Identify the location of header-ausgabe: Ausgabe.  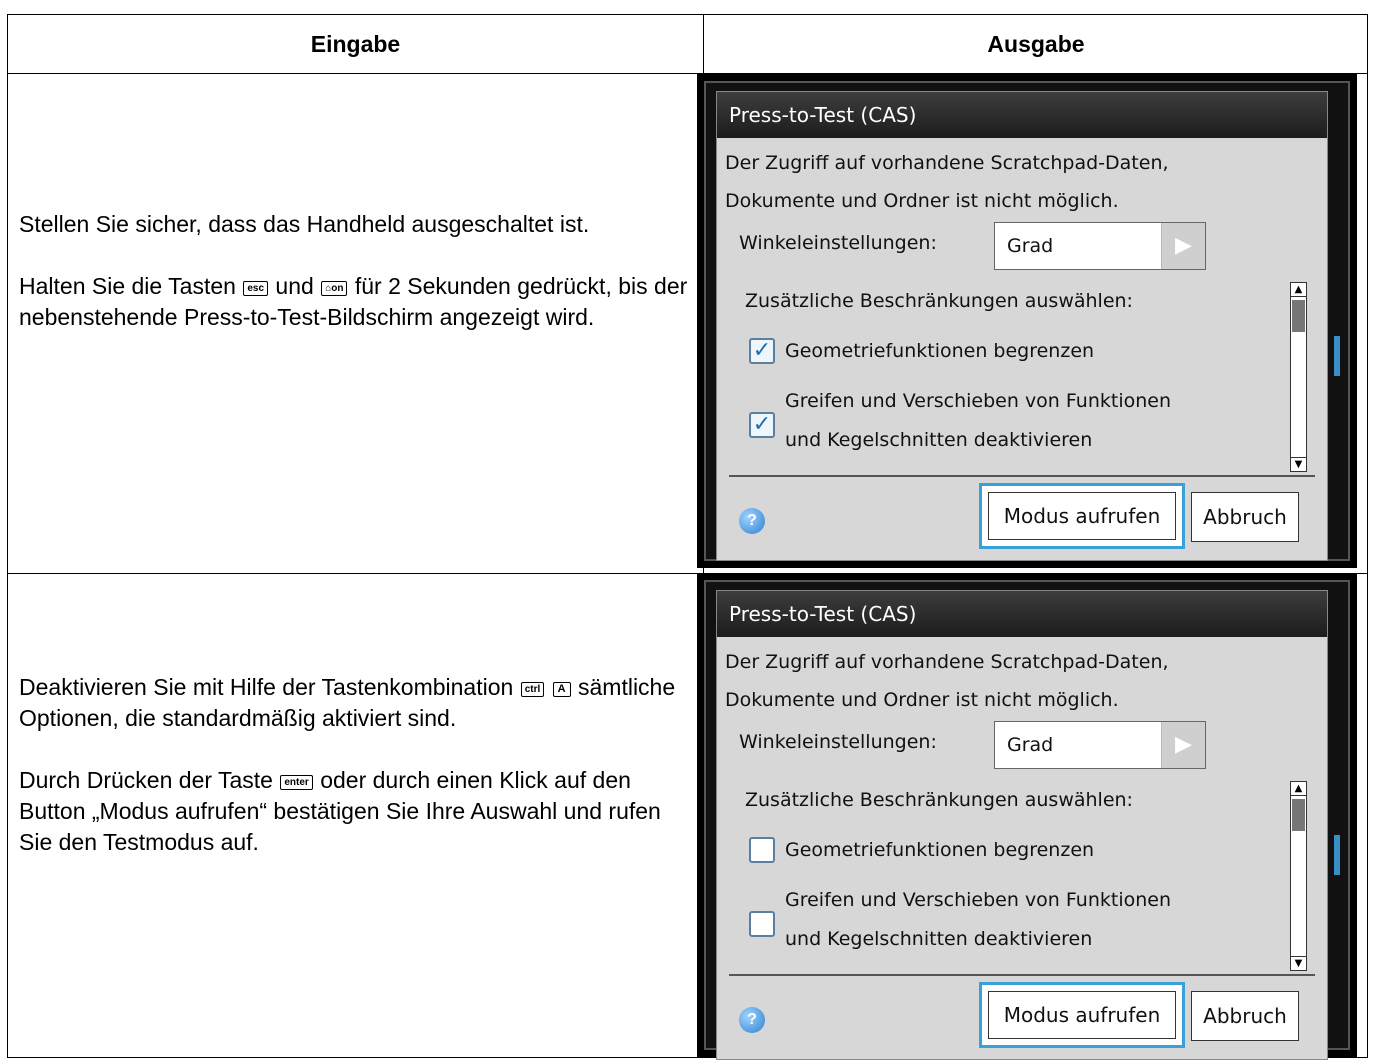
(1036, 43).